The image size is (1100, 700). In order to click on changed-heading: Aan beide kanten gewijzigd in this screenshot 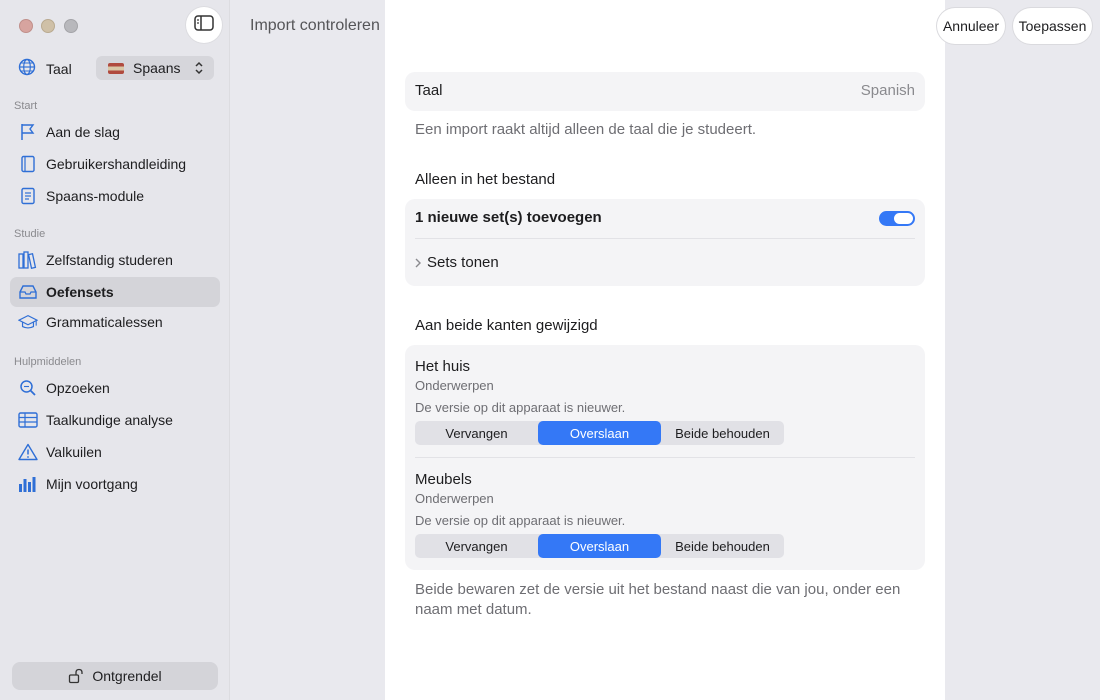, I will do `click(506, 325)`.